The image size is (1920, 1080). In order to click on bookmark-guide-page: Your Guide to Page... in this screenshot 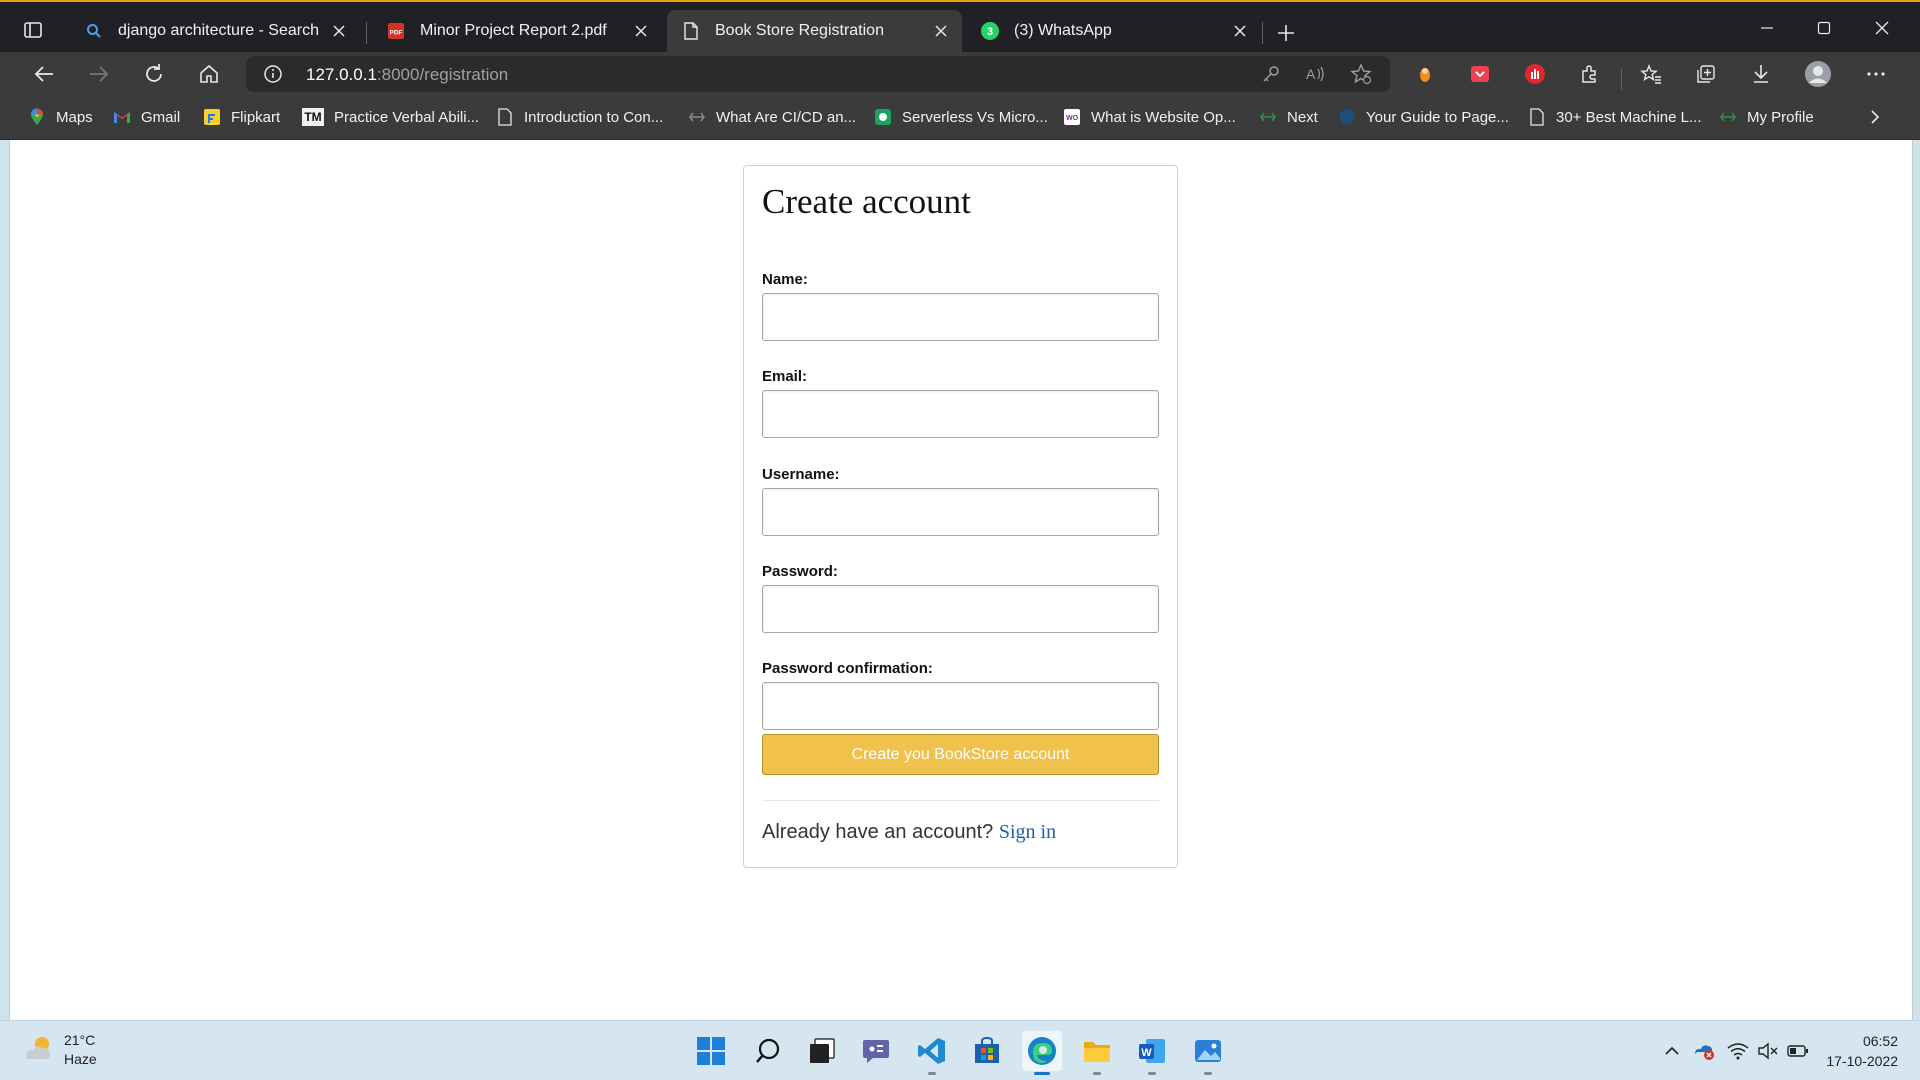, I will do `click(1423, 117)`.